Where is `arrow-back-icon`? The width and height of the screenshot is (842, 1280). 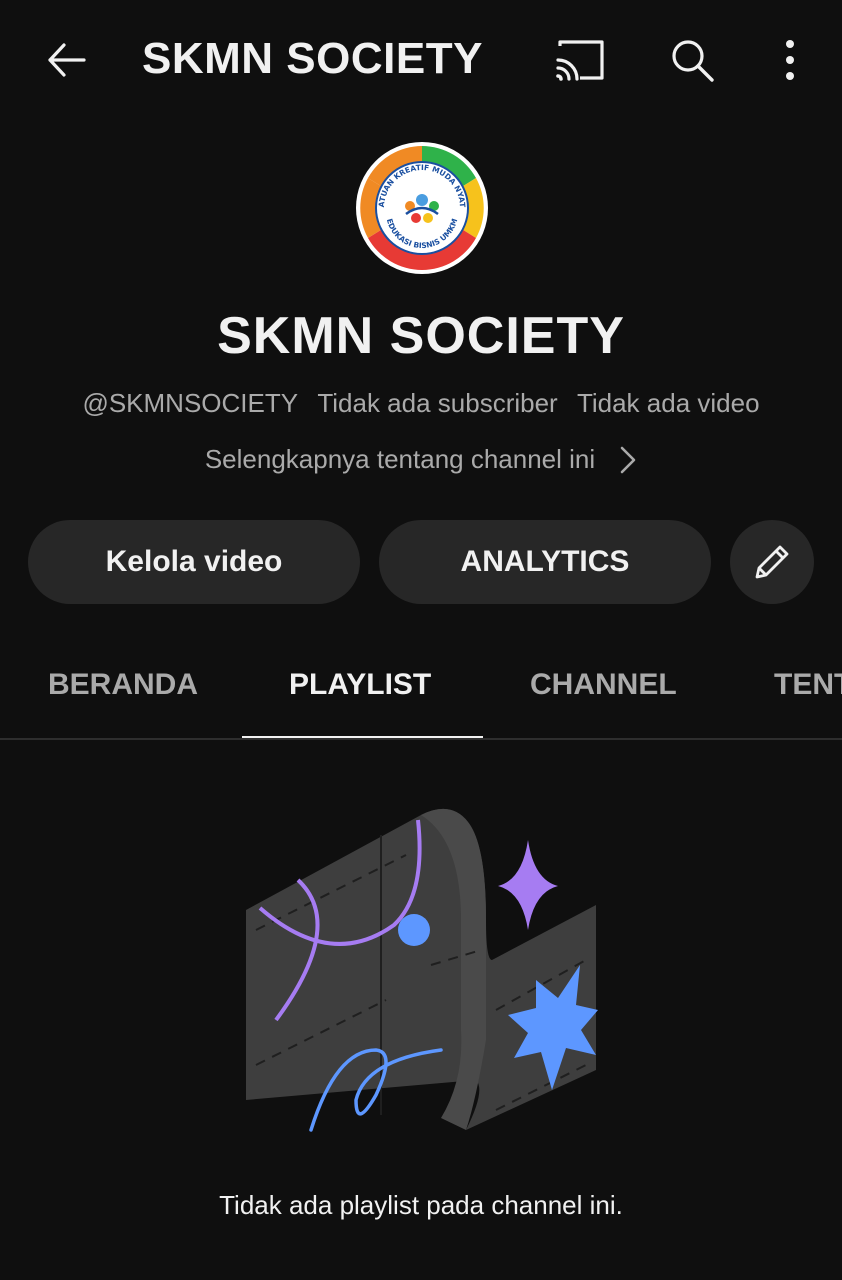 arrow-back-icon is located at coordinates (66, 60).